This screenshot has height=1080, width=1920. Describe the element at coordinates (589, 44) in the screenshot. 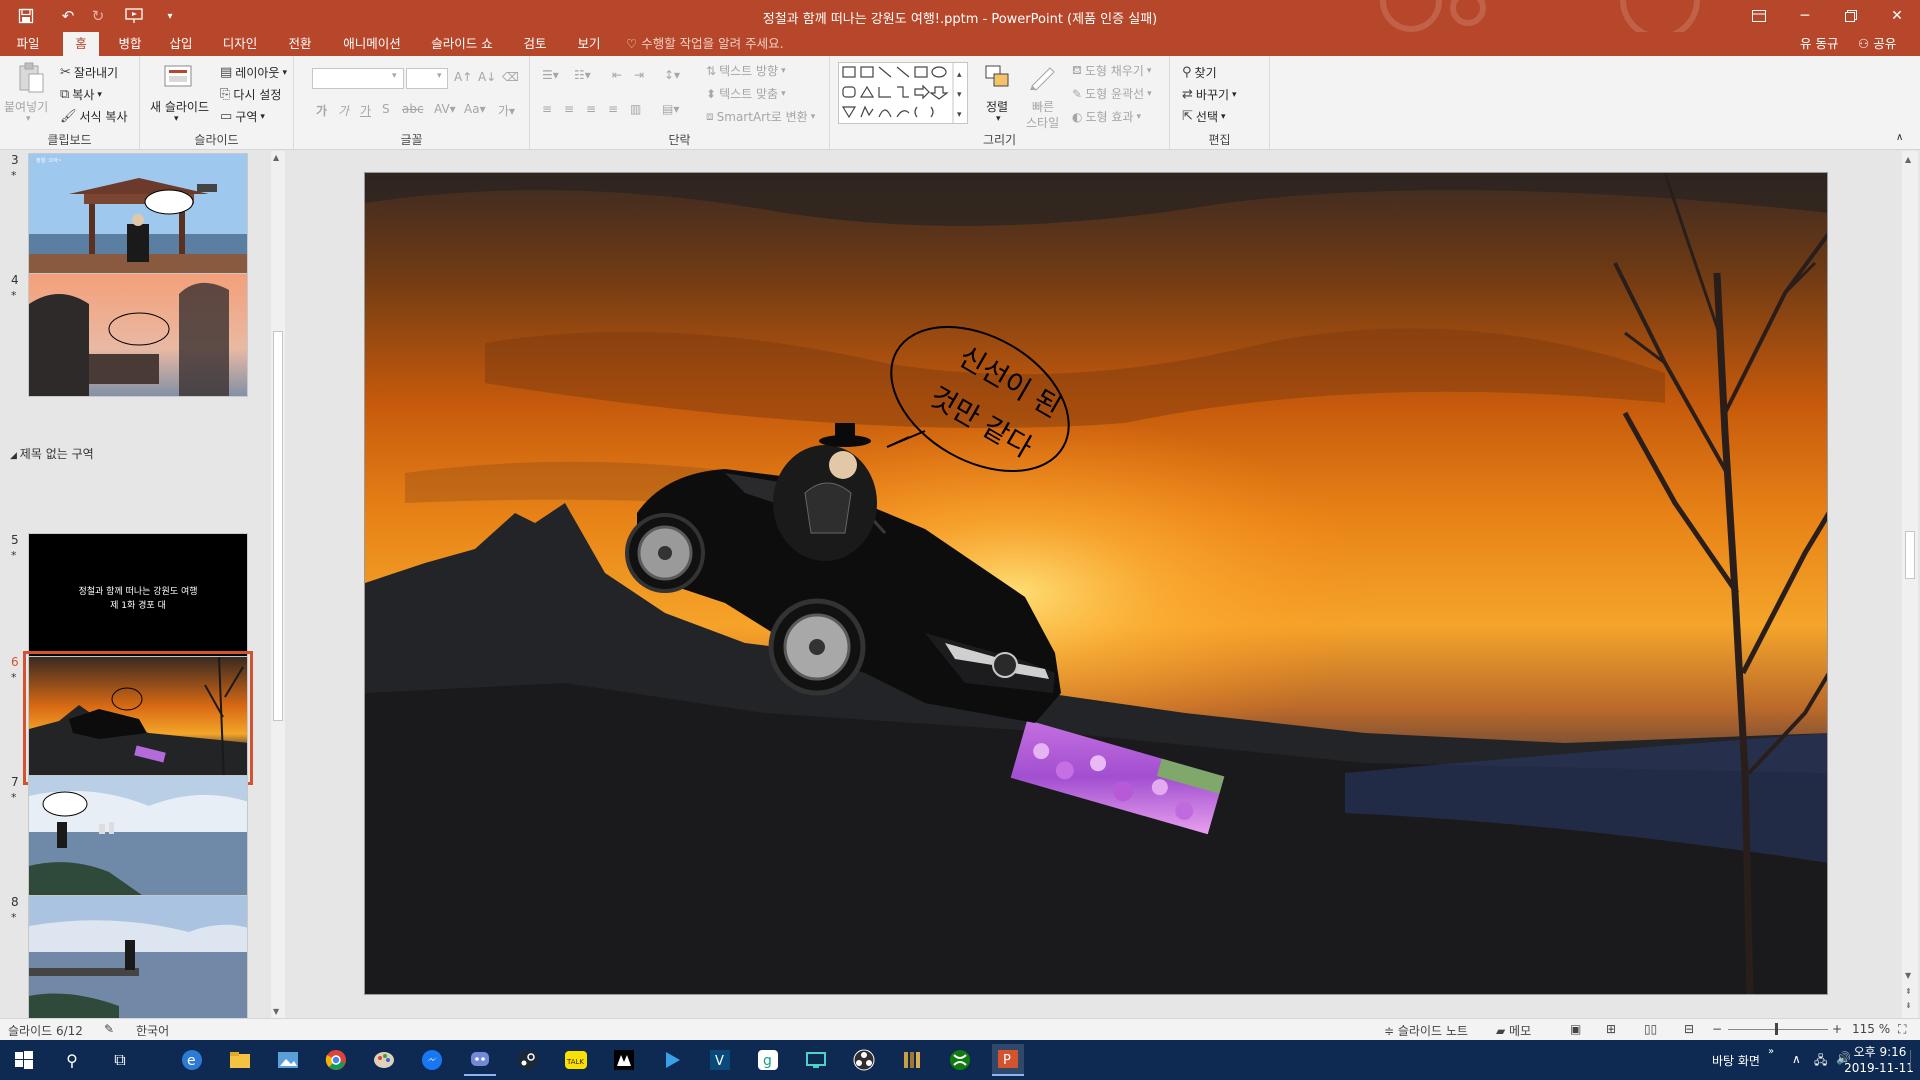

I see `tab-view: 보기` at that location.